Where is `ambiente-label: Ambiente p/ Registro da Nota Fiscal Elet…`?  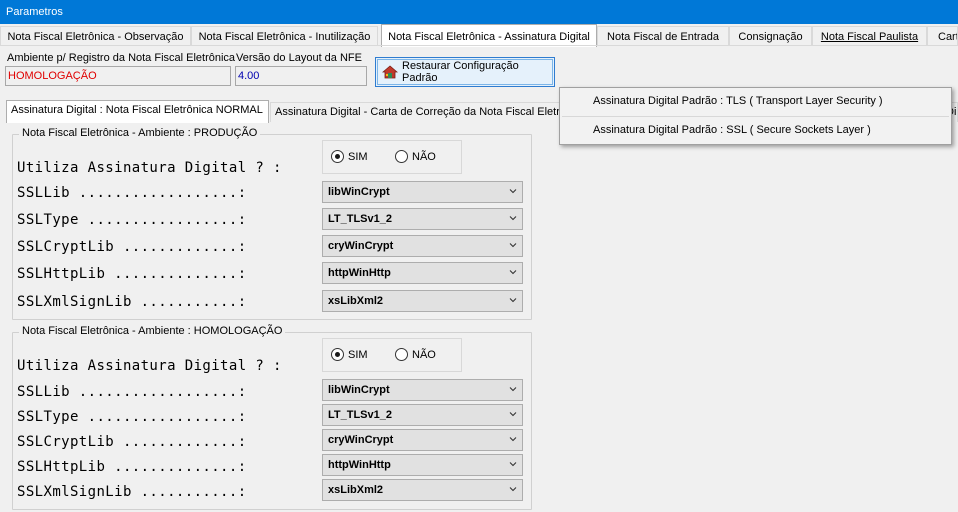
ambiente-label: Ambiente p/ Registro da Nota Fiscal Elet… is located at coordinates (121, 58).